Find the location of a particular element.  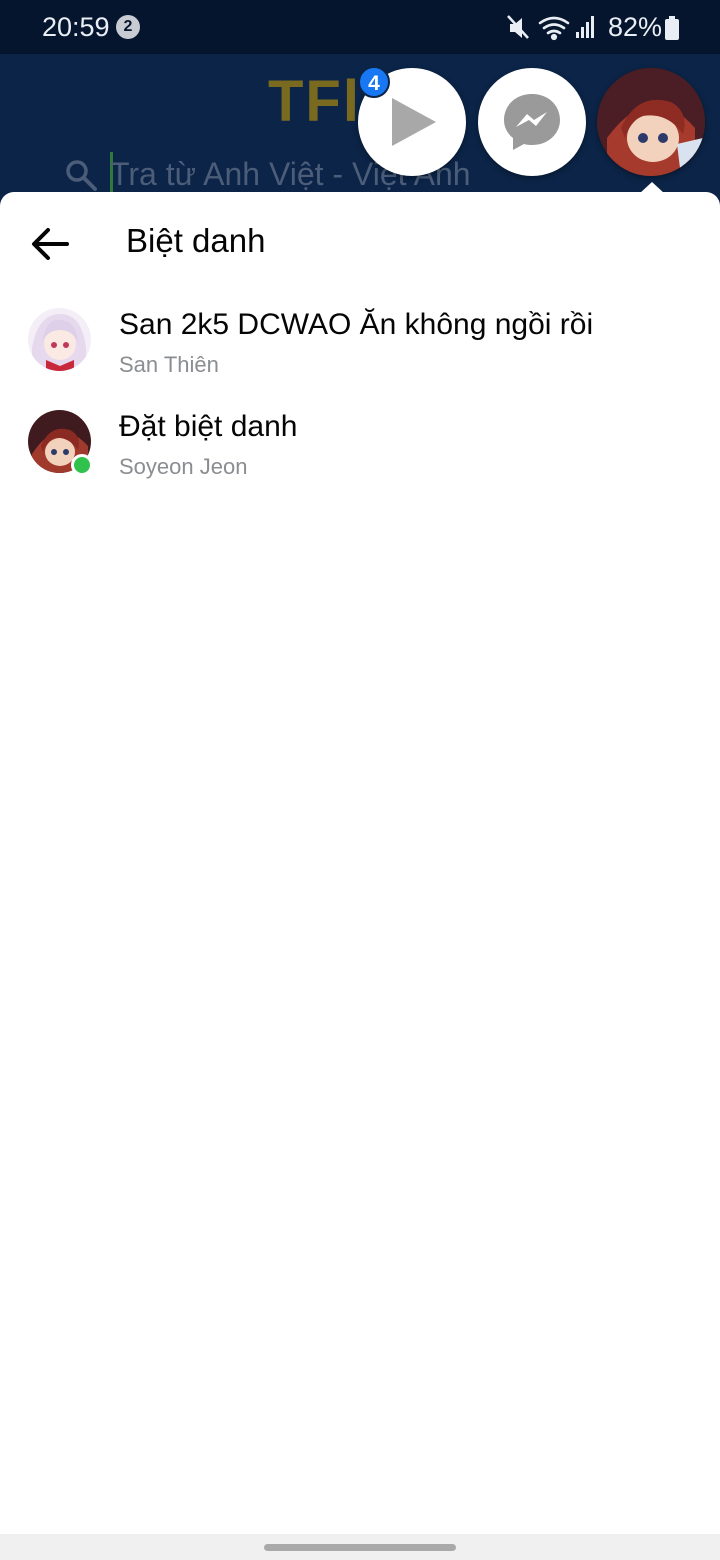

back-arrow-icon is located at coordinates (50, 244).